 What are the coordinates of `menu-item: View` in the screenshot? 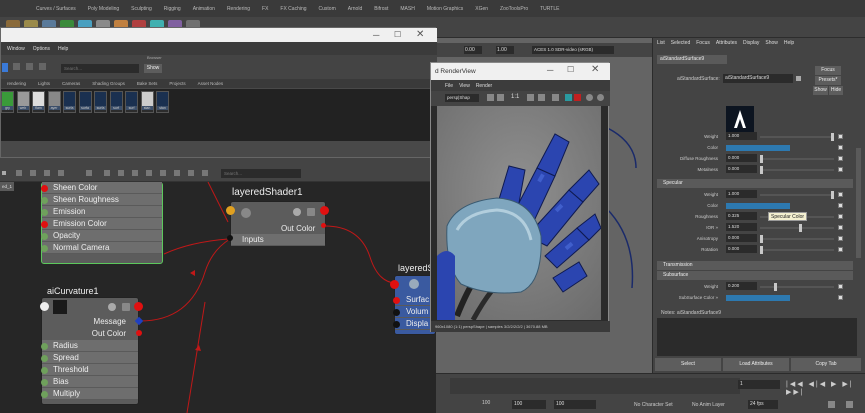 It's located at (464, 86).